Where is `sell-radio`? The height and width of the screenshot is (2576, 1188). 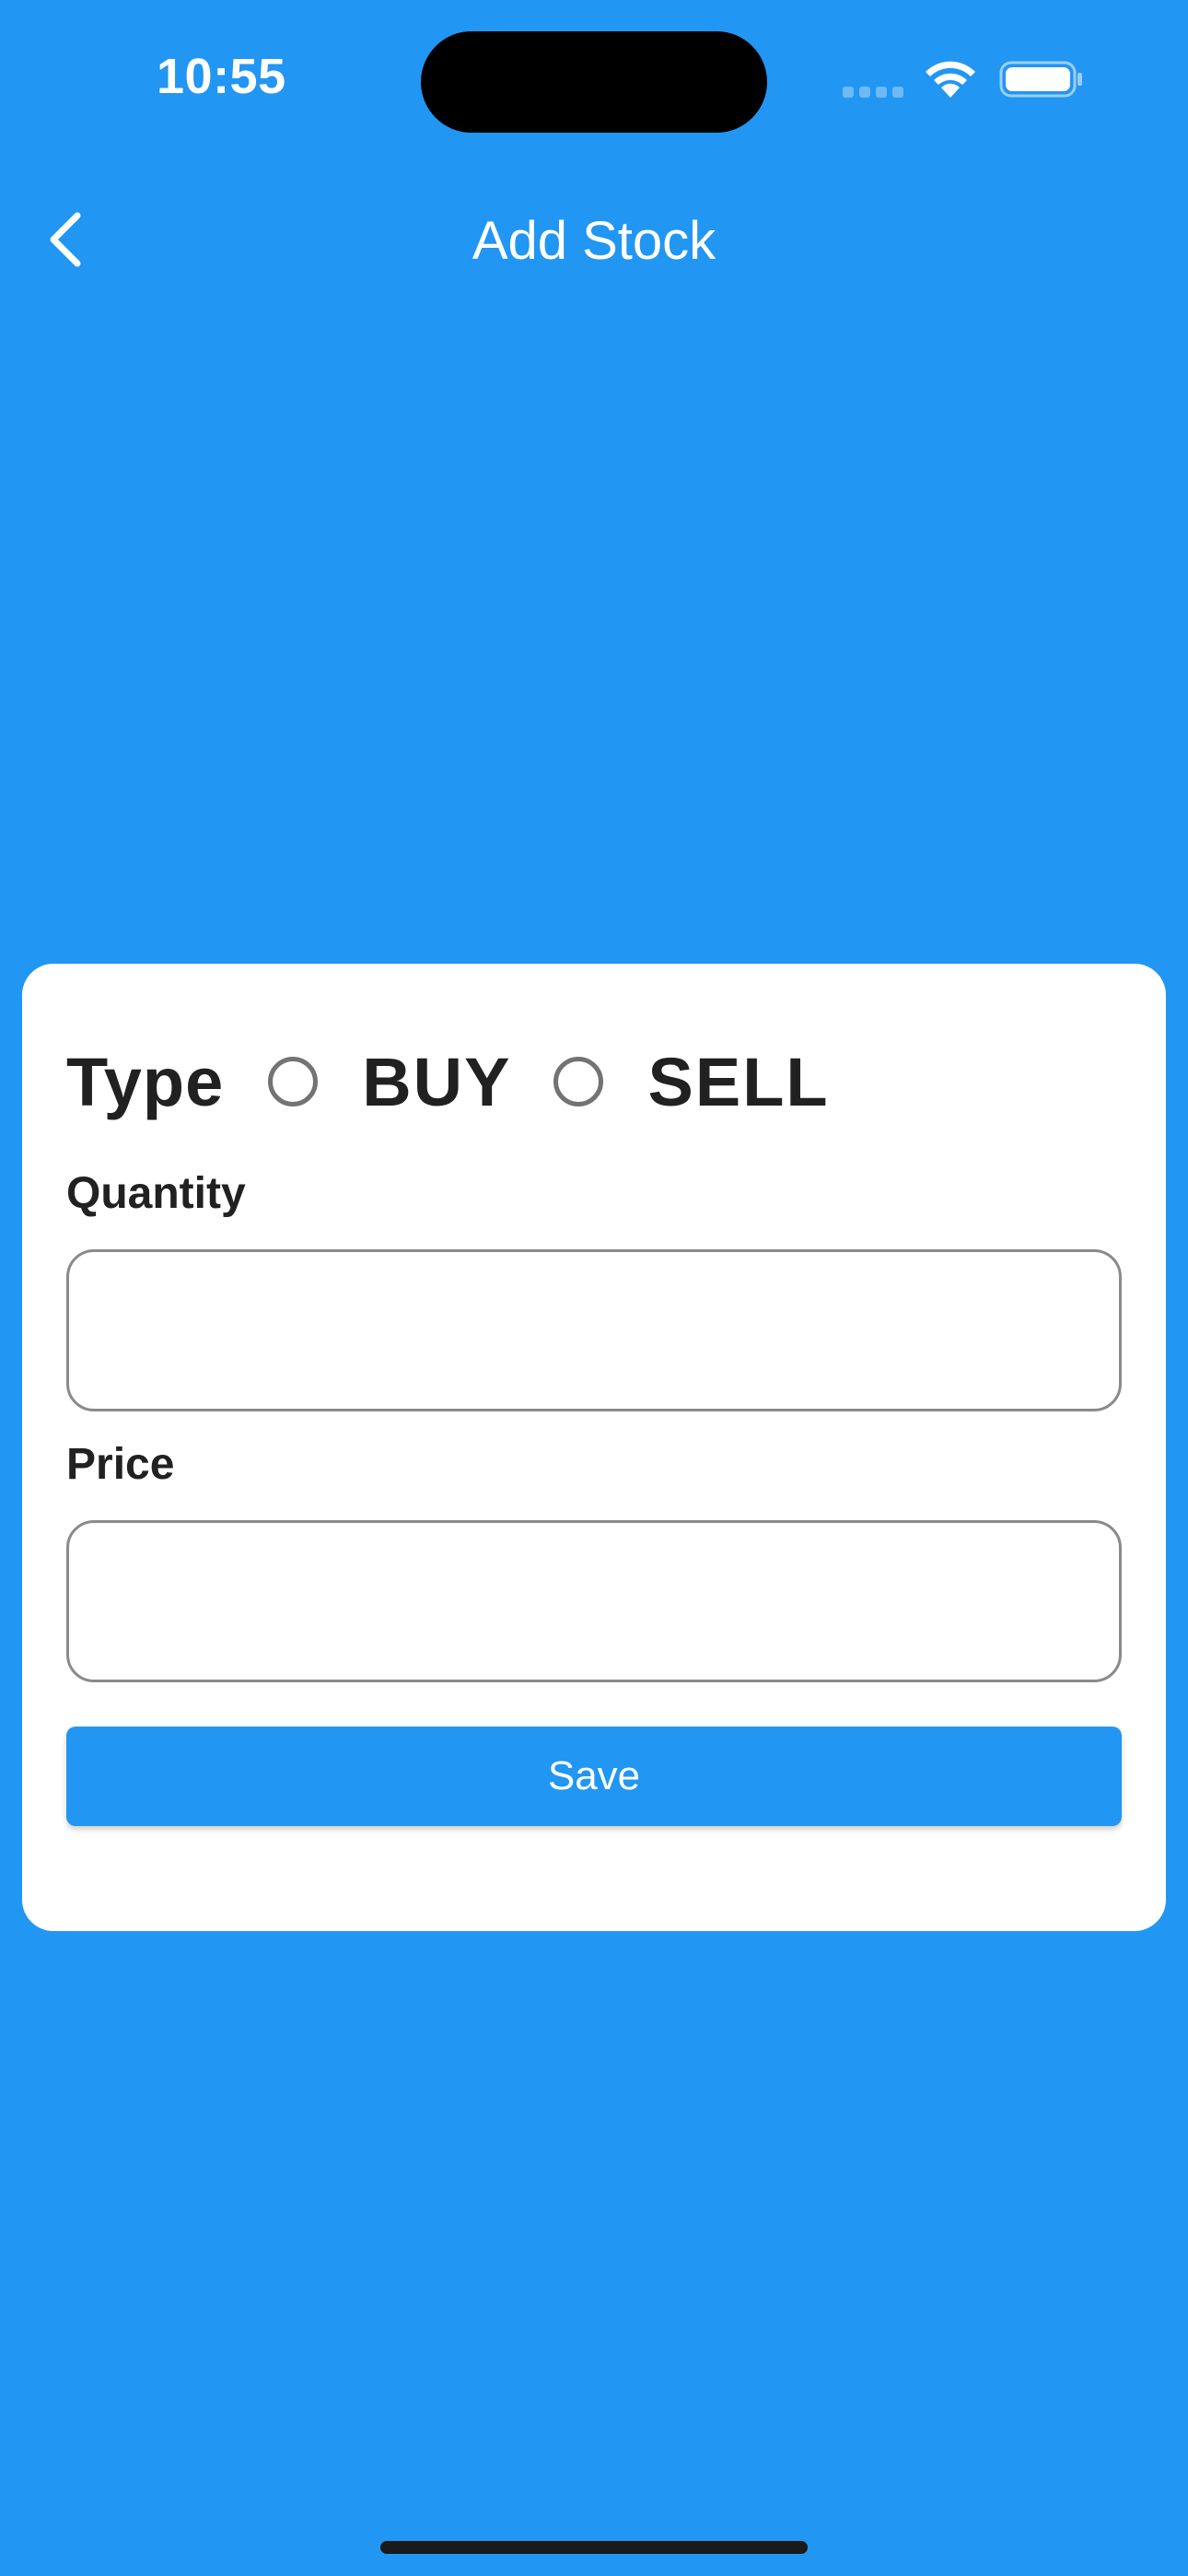 sell-radio is located at coordinates (578, 1082).